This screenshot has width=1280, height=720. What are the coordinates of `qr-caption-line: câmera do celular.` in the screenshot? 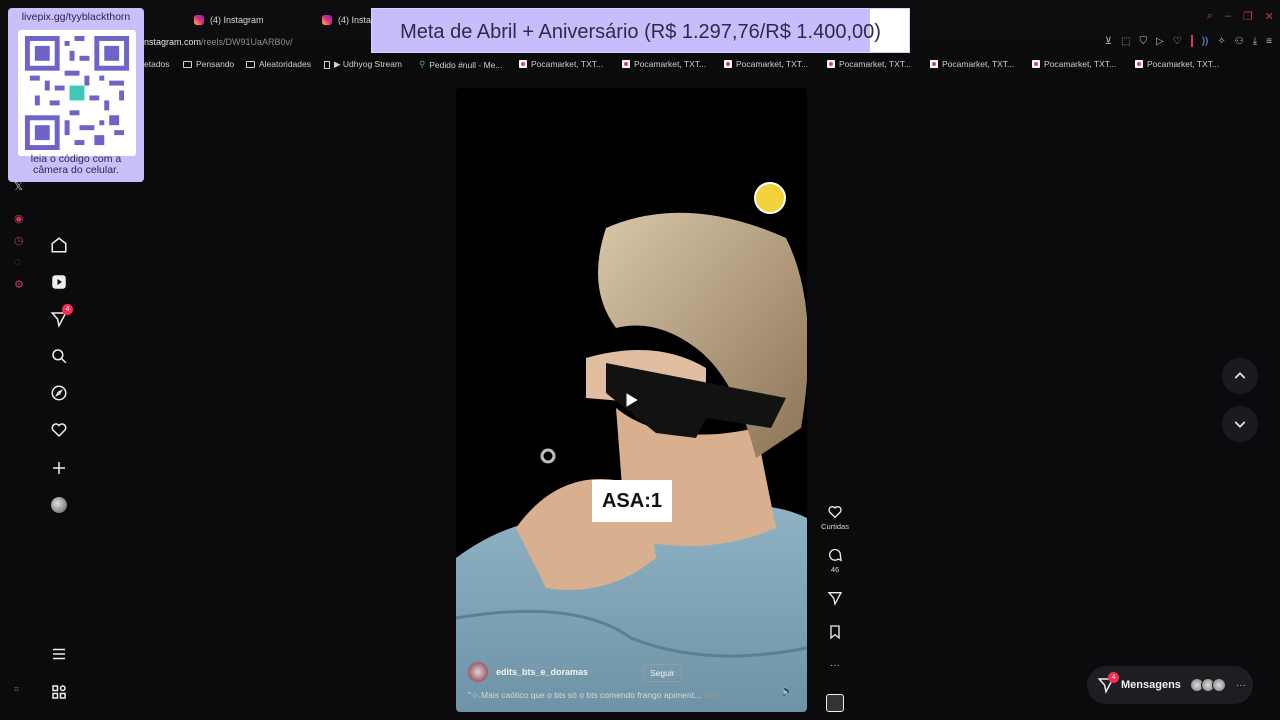 It's located at (76, 170).